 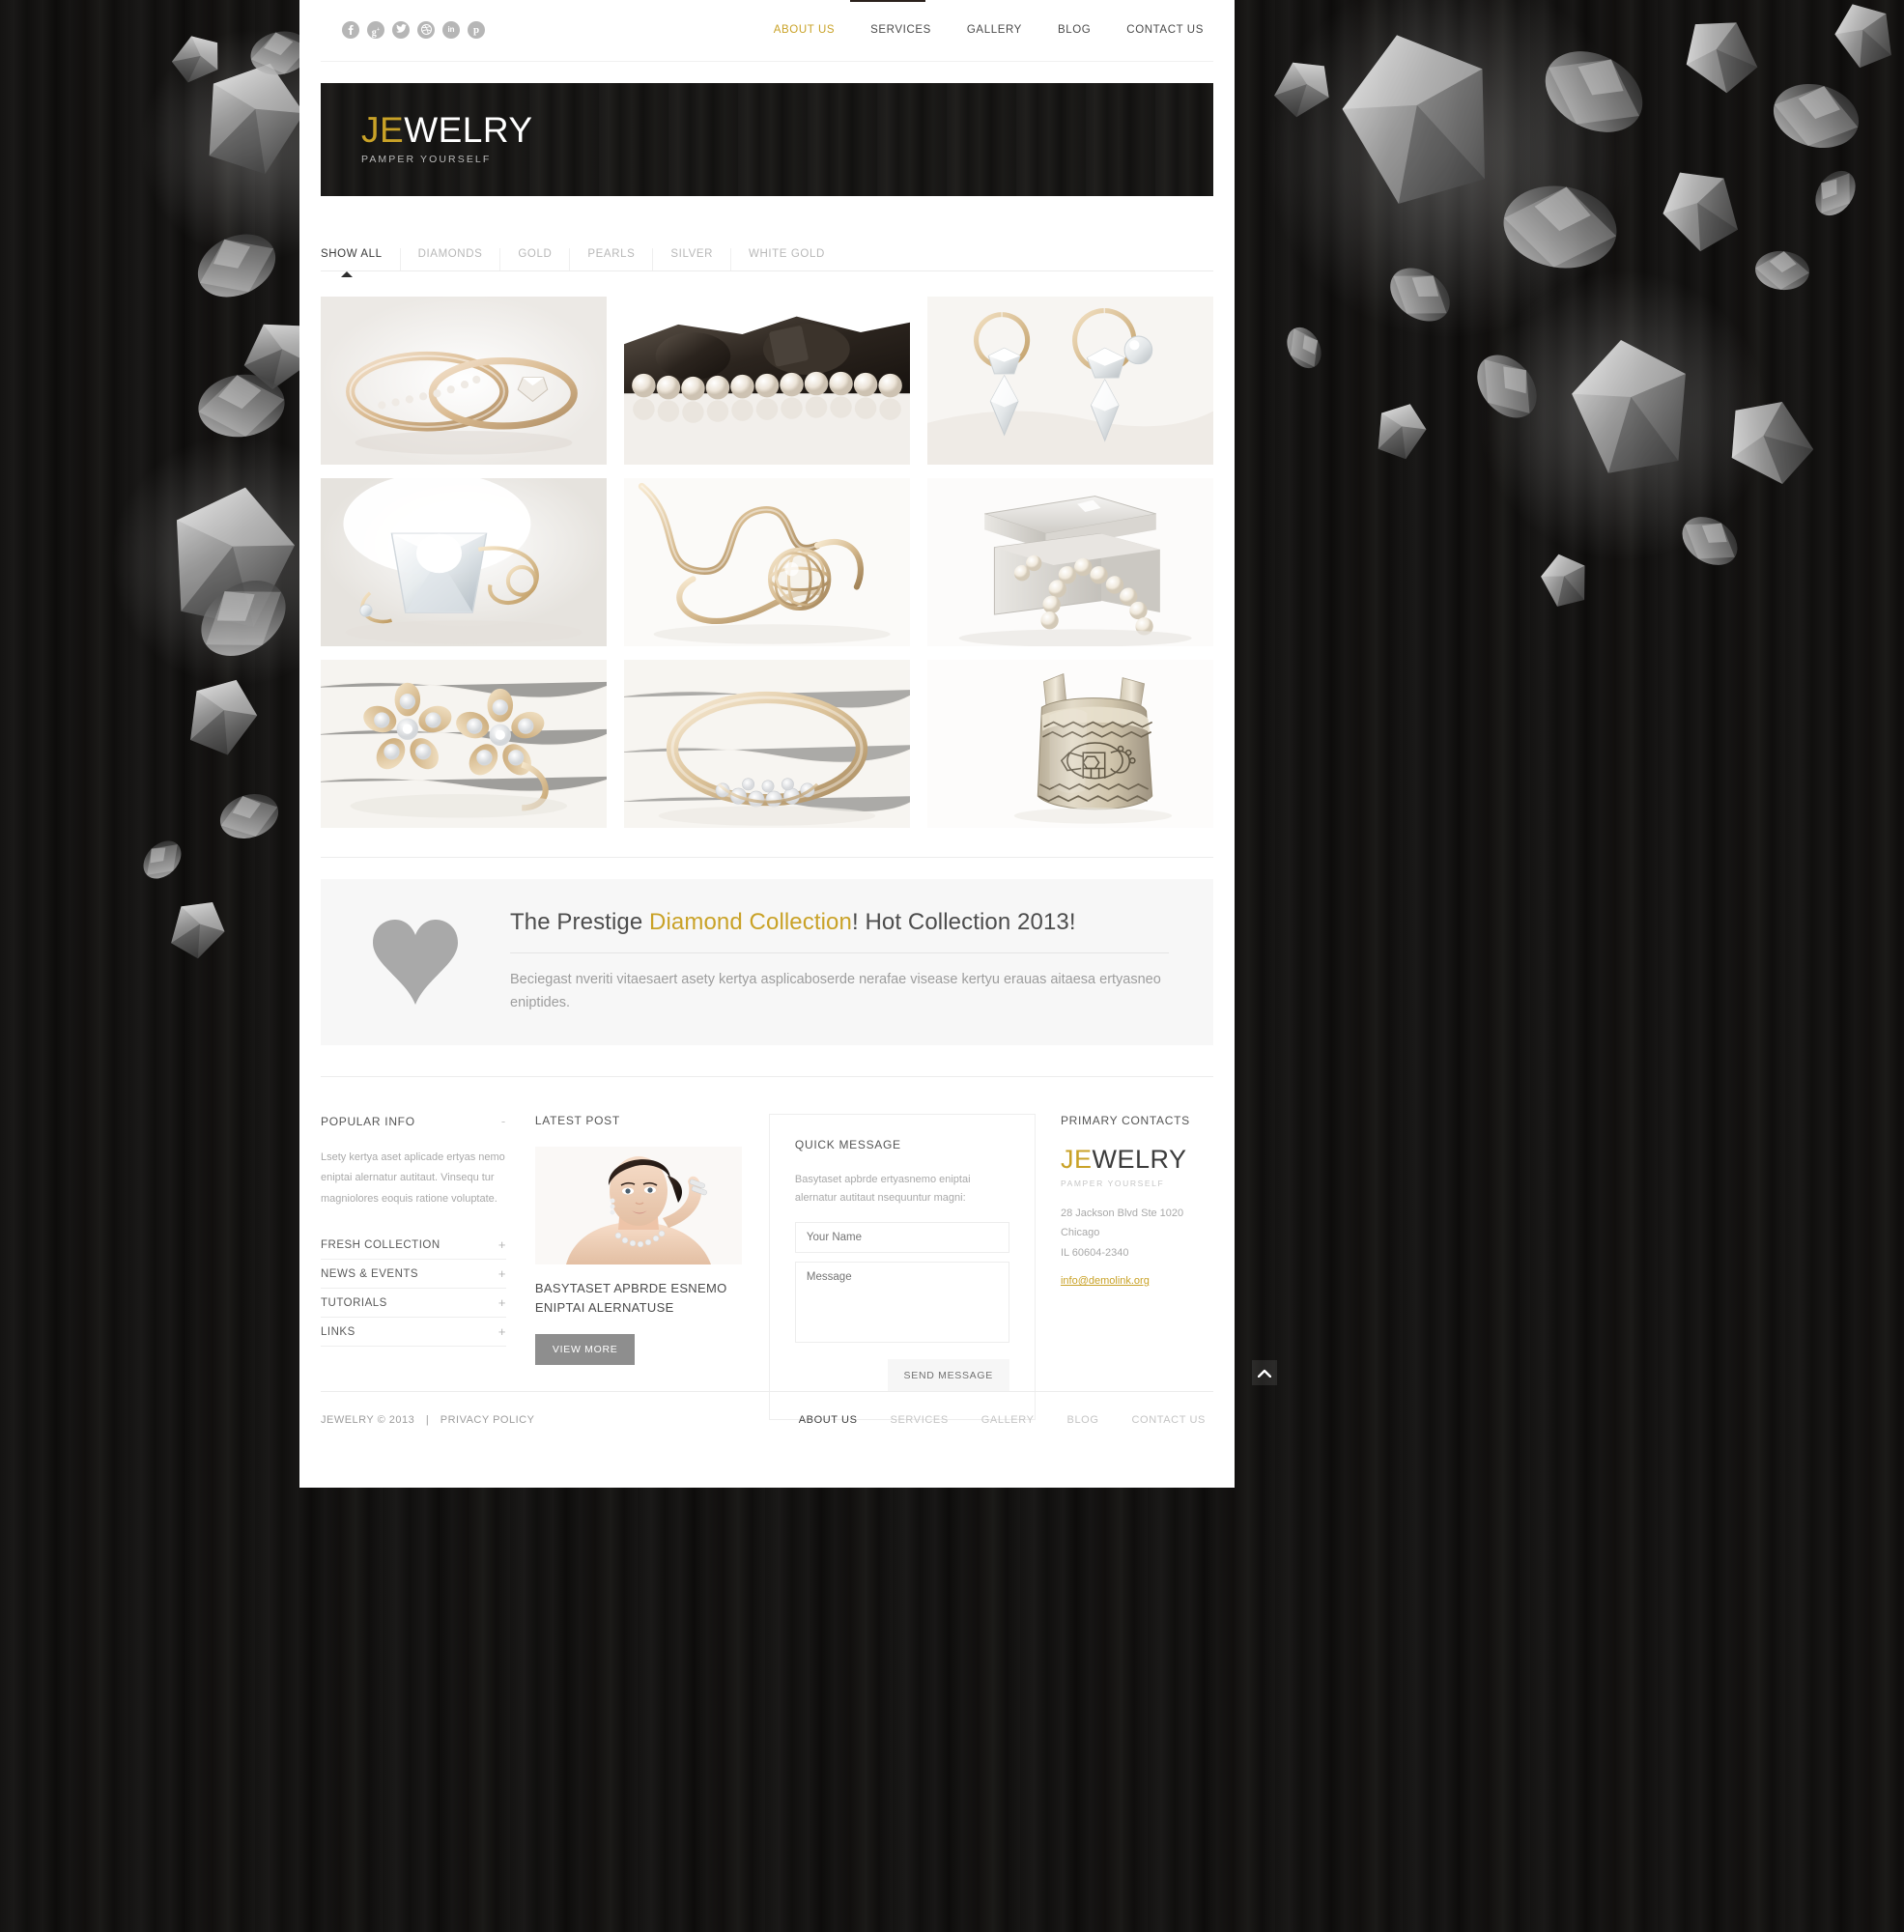 What do you see at coordinates (464, 562) in the screenshot?
I see `gallery-item-crystal-box` at bounding box center [464, 562].